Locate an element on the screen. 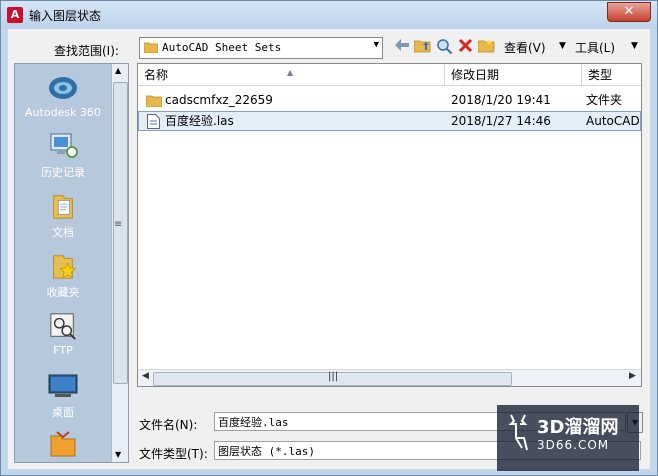  place-autodesk-360: Autodesk 360 is located at coordinates (63, 96).